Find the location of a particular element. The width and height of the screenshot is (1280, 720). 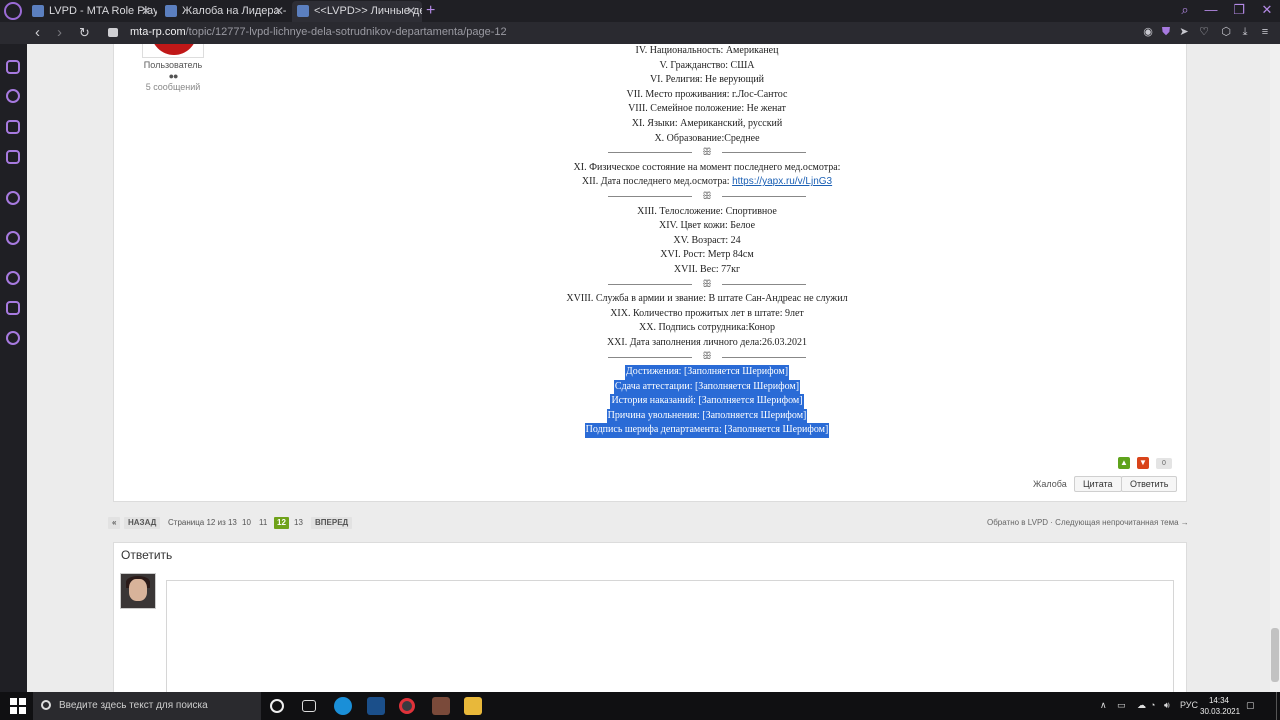

post-line: IV. Национальность: Американец is located at coordinates (707, 50).